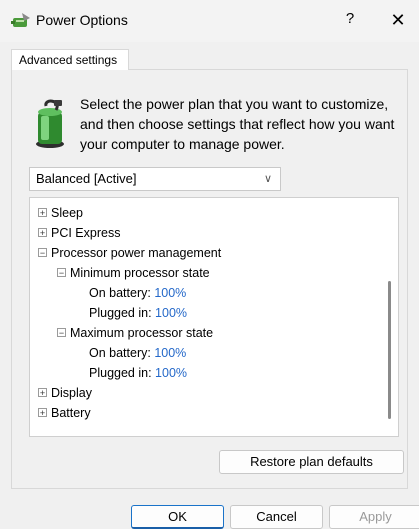  Describe the element at coordinates (276, 517) in the screenshot. I see `cancel-button: Cancel` at that location.